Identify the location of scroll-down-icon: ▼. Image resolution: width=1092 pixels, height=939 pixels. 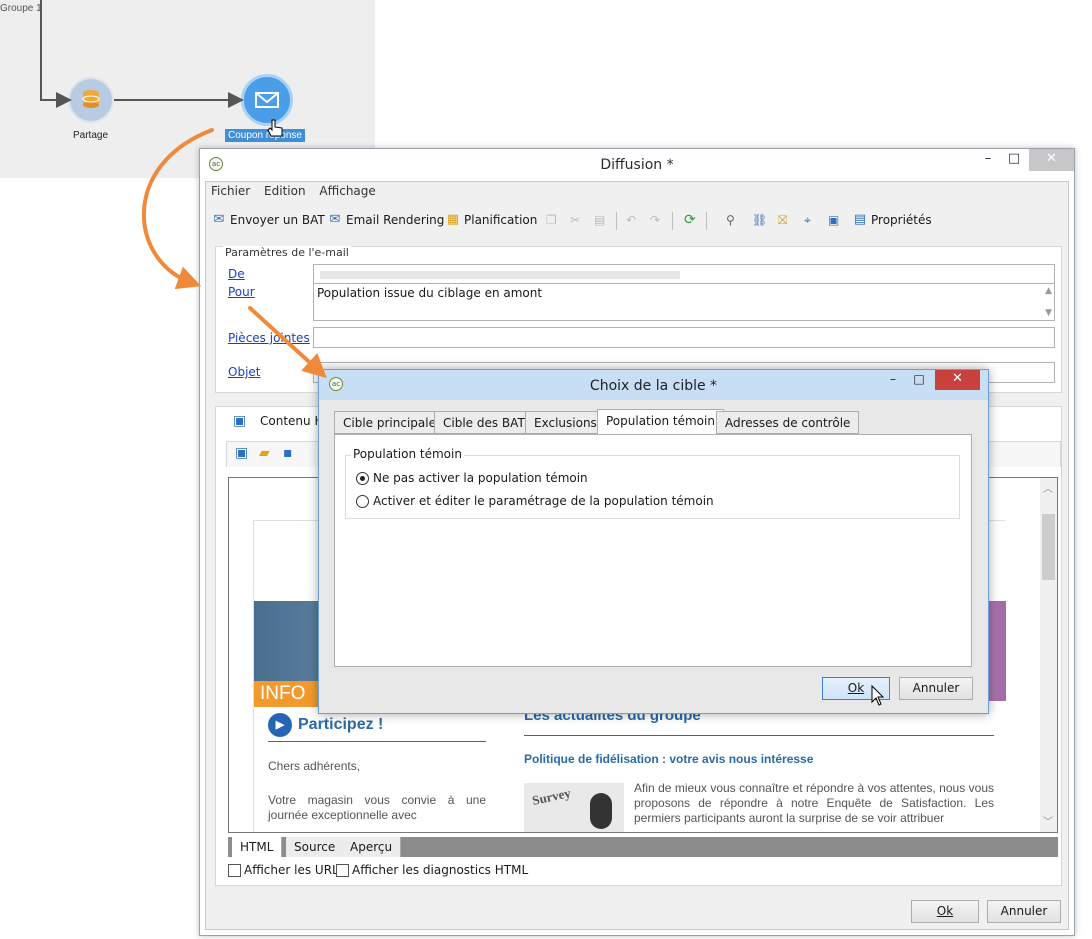
(1048, 313).